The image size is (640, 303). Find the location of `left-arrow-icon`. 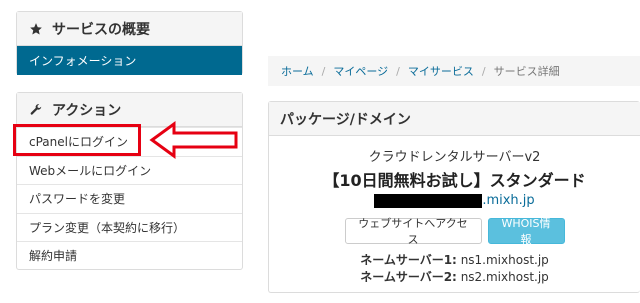

left-arrow-icon is located at coordinates (193, 140).